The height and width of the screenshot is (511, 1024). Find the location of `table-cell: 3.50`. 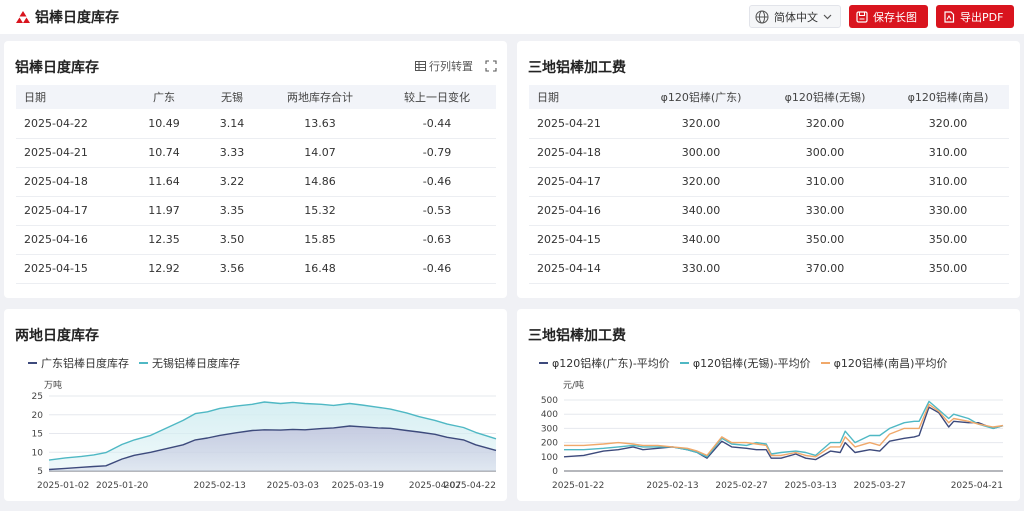

table-cell: 3.50 is located at coordinates (232, 240).